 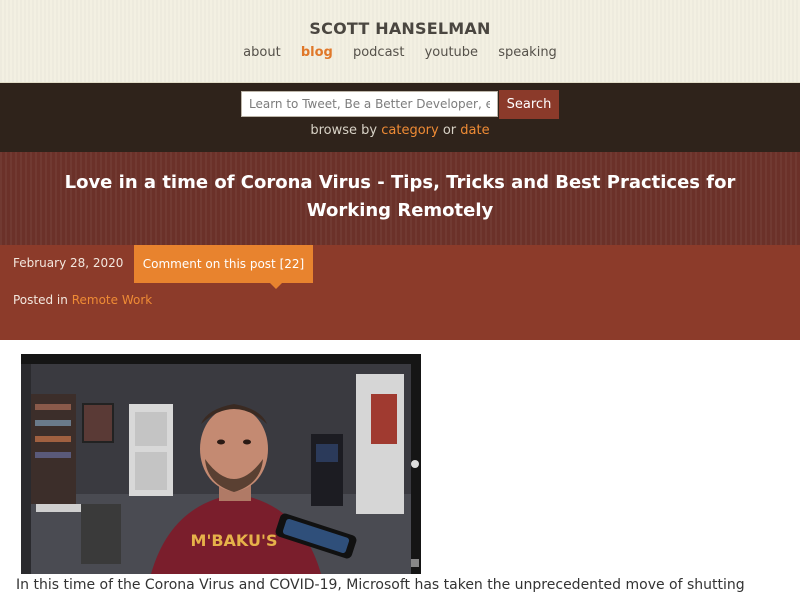 I want to click on browse-date-link: date, so click(x=474, y=130).